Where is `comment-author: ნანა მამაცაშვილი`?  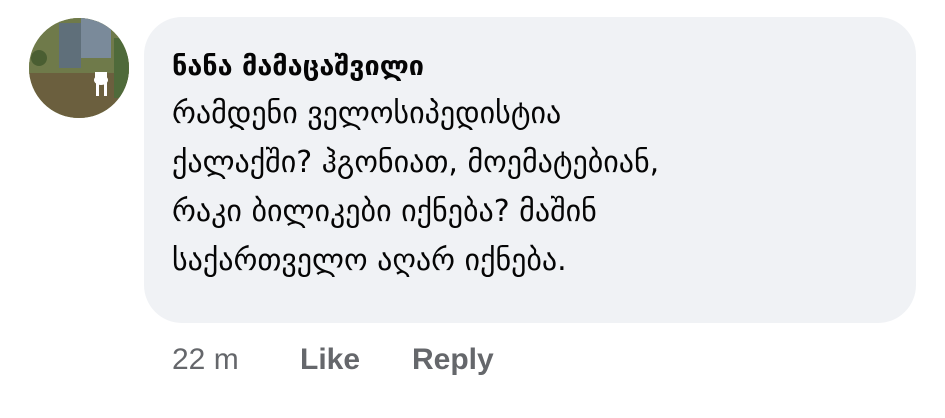 comment-author: ნანა მამაცაშვილი is located at coordinates (298, 67).